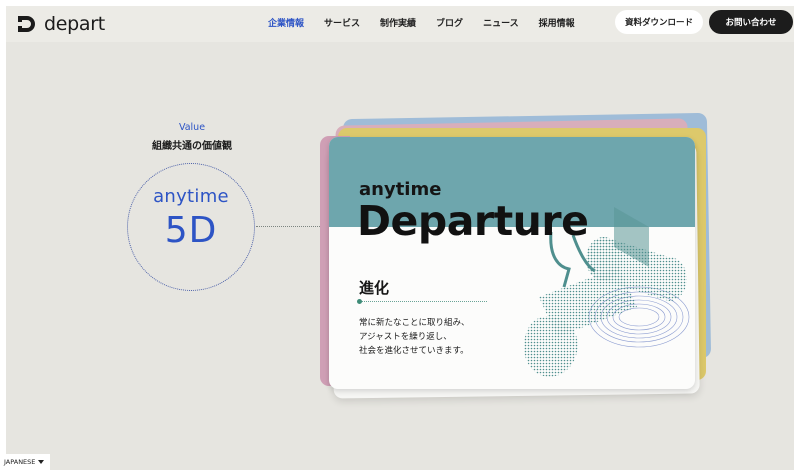  I want to click on main-nav: 企業情報 サービス 制作実績 ブログ ニュース 採用情報, so click(431, 22).